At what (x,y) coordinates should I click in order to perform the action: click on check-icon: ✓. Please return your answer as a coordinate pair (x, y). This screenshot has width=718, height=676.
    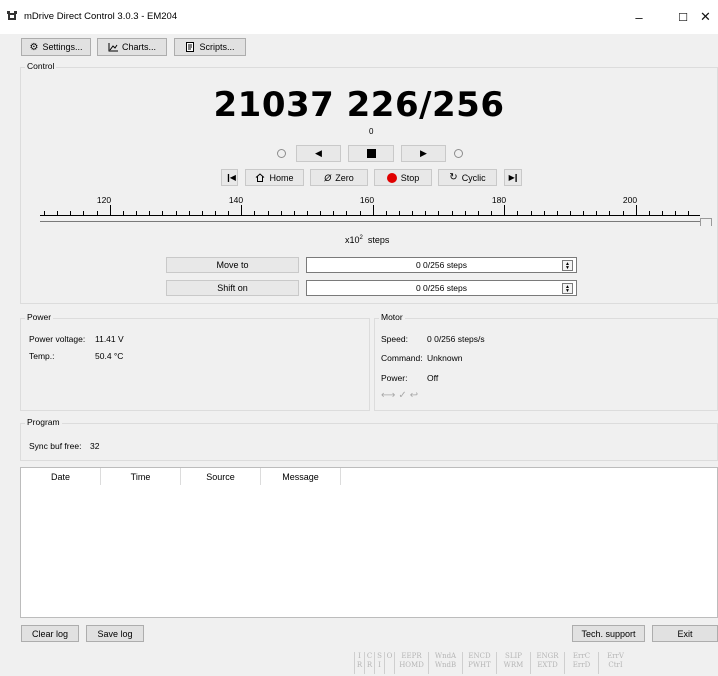
    Looking at the image, I should click on (404, 395).